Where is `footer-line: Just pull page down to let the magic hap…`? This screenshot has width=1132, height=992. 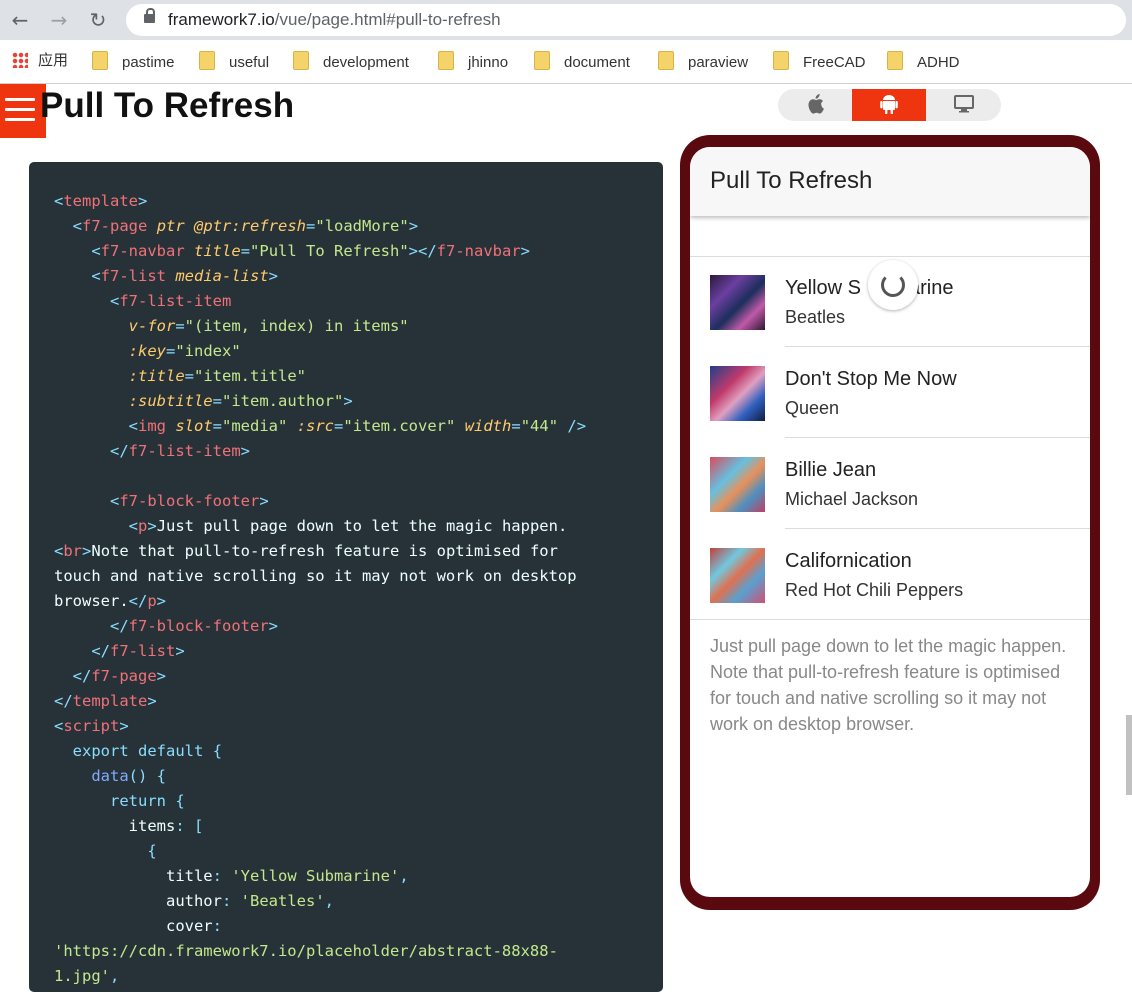
footer-line: Just pull page down to let the magic hap… is located at coordinates (888, 646).